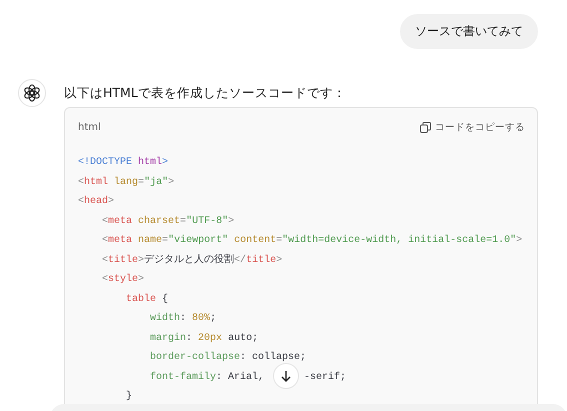 Image resolution: width=567 pixels, height=411 pixels. What do you see at coordinates (164, 319) in the screenshot?
I see `code-token: width` at bounding box center [164, 319].